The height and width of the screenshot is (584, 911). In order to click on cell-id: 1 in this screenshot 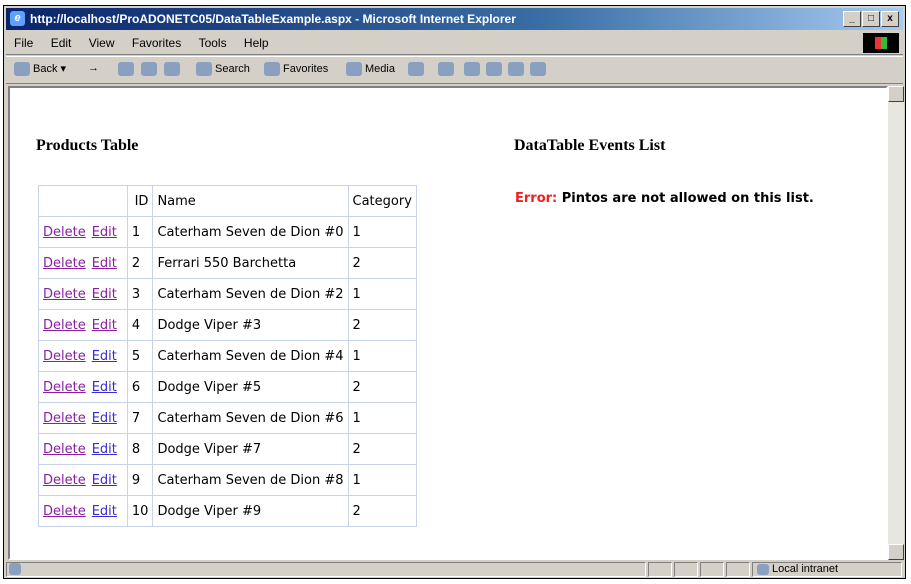, I will do `click(140, 232)`.